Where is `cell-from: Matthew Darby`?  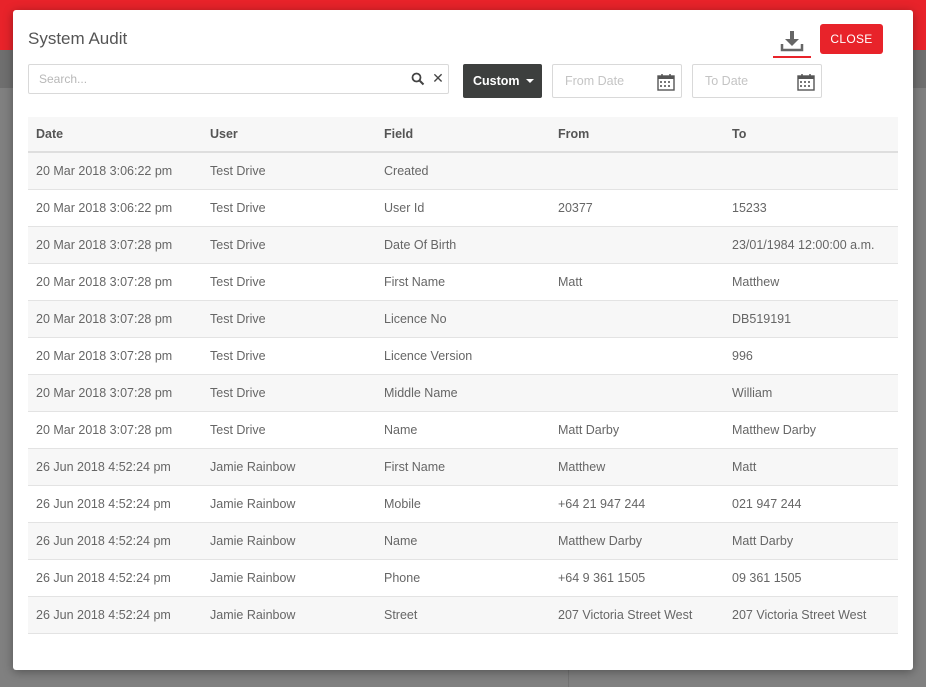 cell-from: Matthew Darby is located at coordinates (600, 541).